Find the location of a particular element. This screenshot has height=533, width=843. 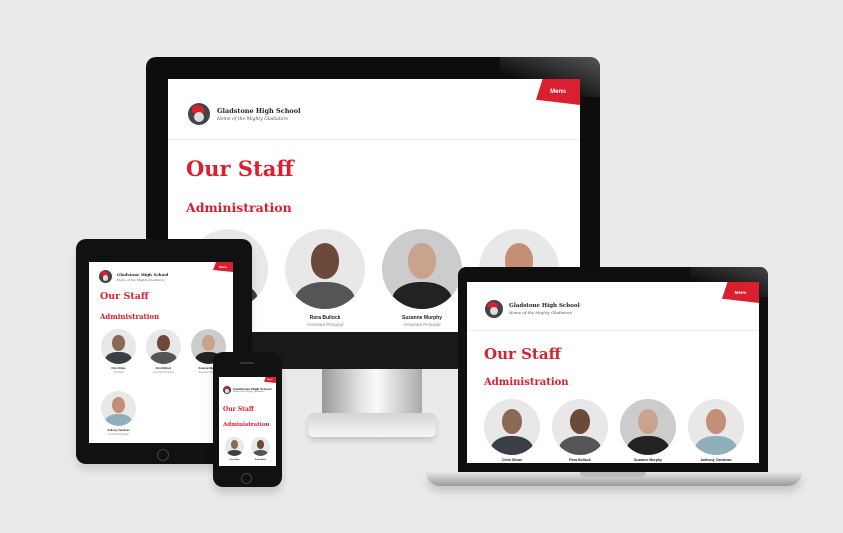

desktop-stand-base is located at coordinates (372, 425).